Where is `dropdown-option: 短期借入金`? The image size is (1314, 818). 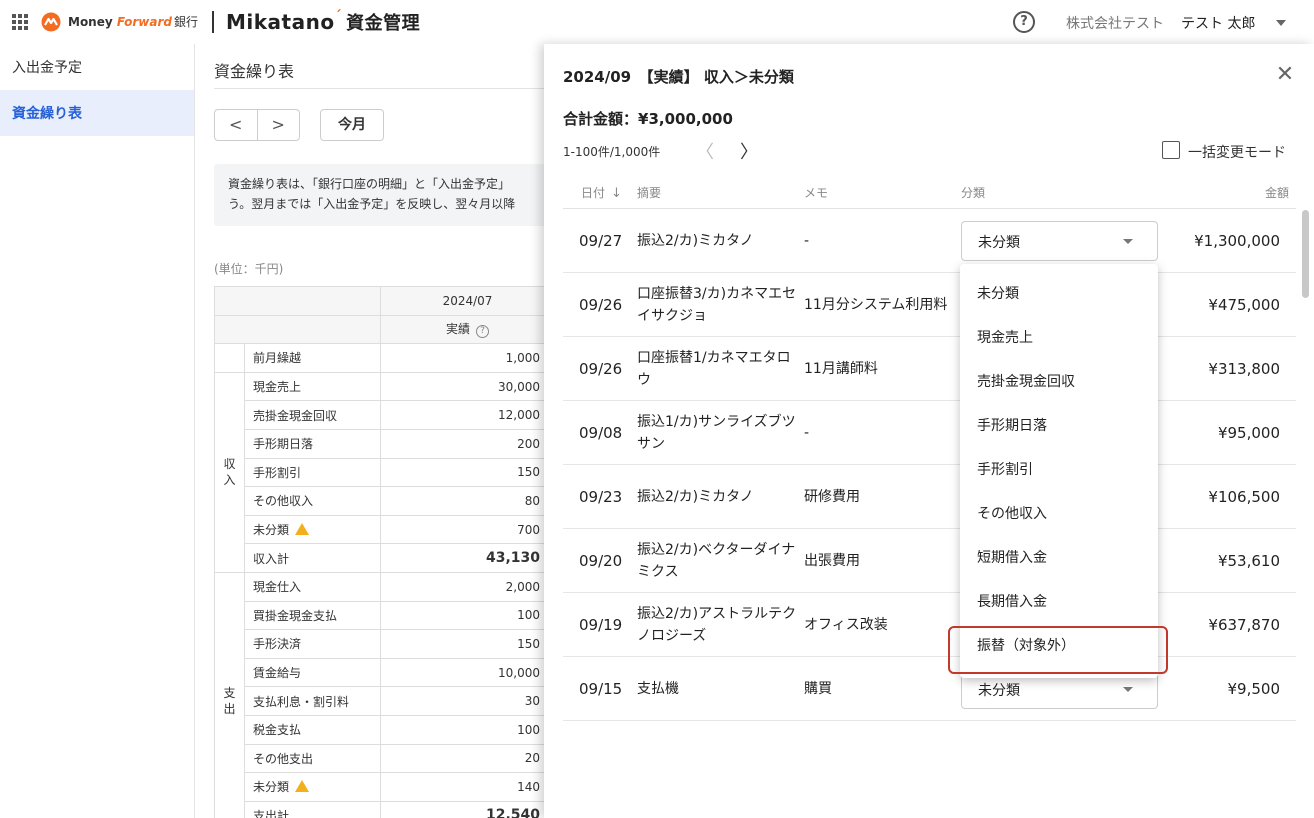
dropdown-option: 短期借入金 is located at coordinates (1059, 558).